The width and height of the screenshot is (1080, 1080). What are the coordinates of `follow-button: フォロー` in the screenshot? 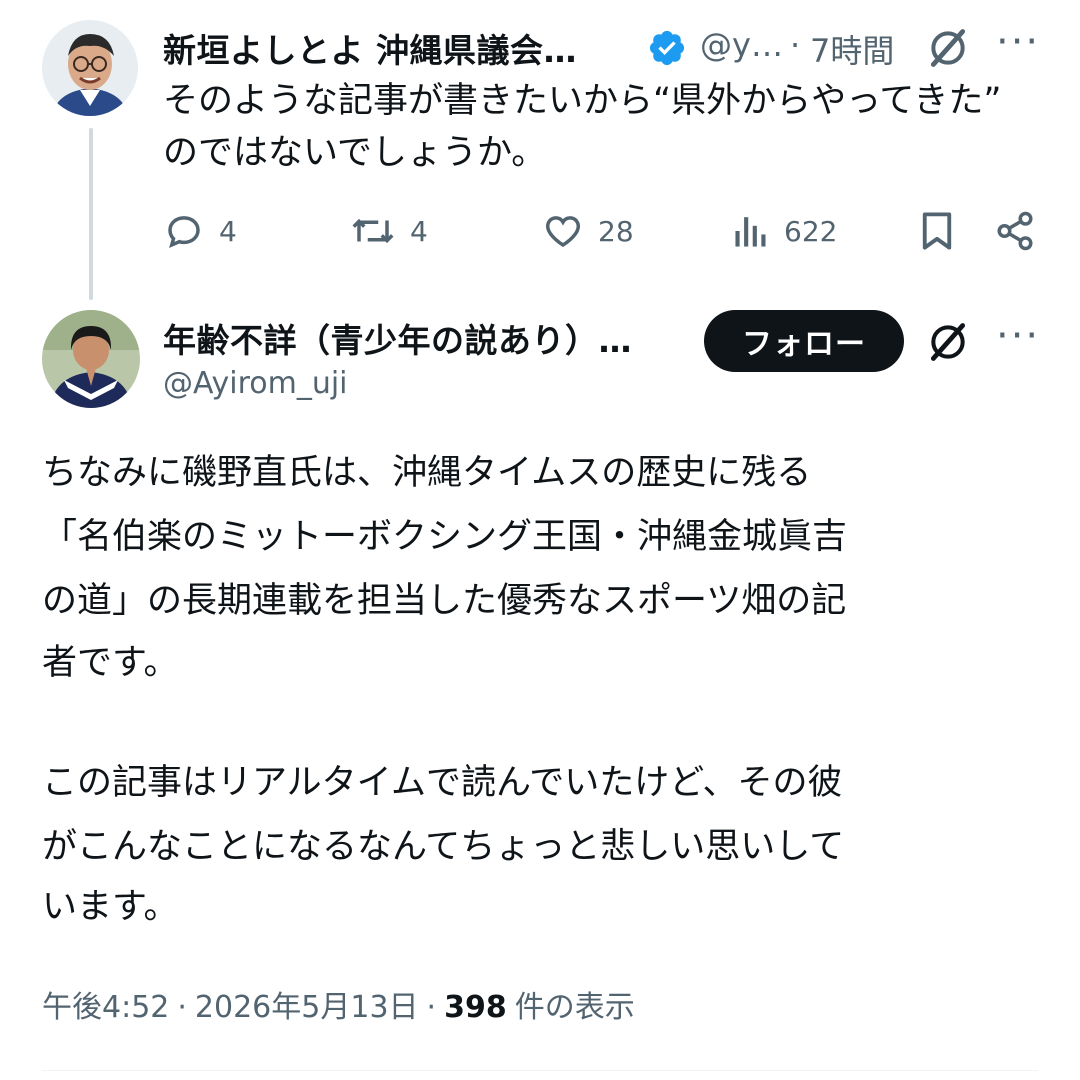 It's located at (804, 341).